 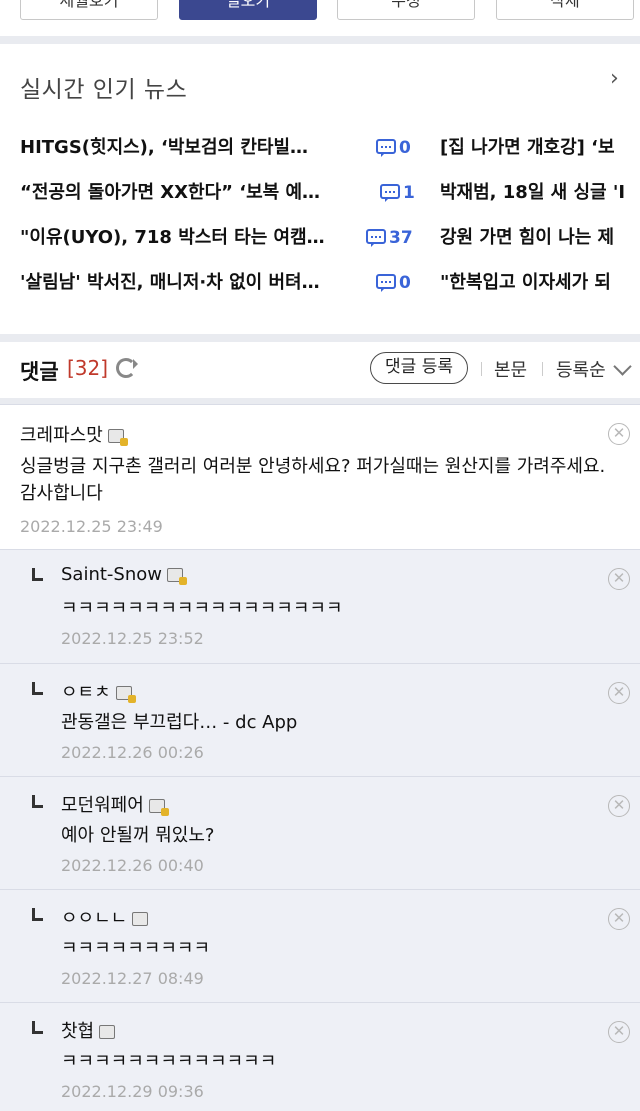 I want to click on news-item: HITGS(힛지스), ‘박보검의 칸타빌… 0, so click(x=220, y=156).